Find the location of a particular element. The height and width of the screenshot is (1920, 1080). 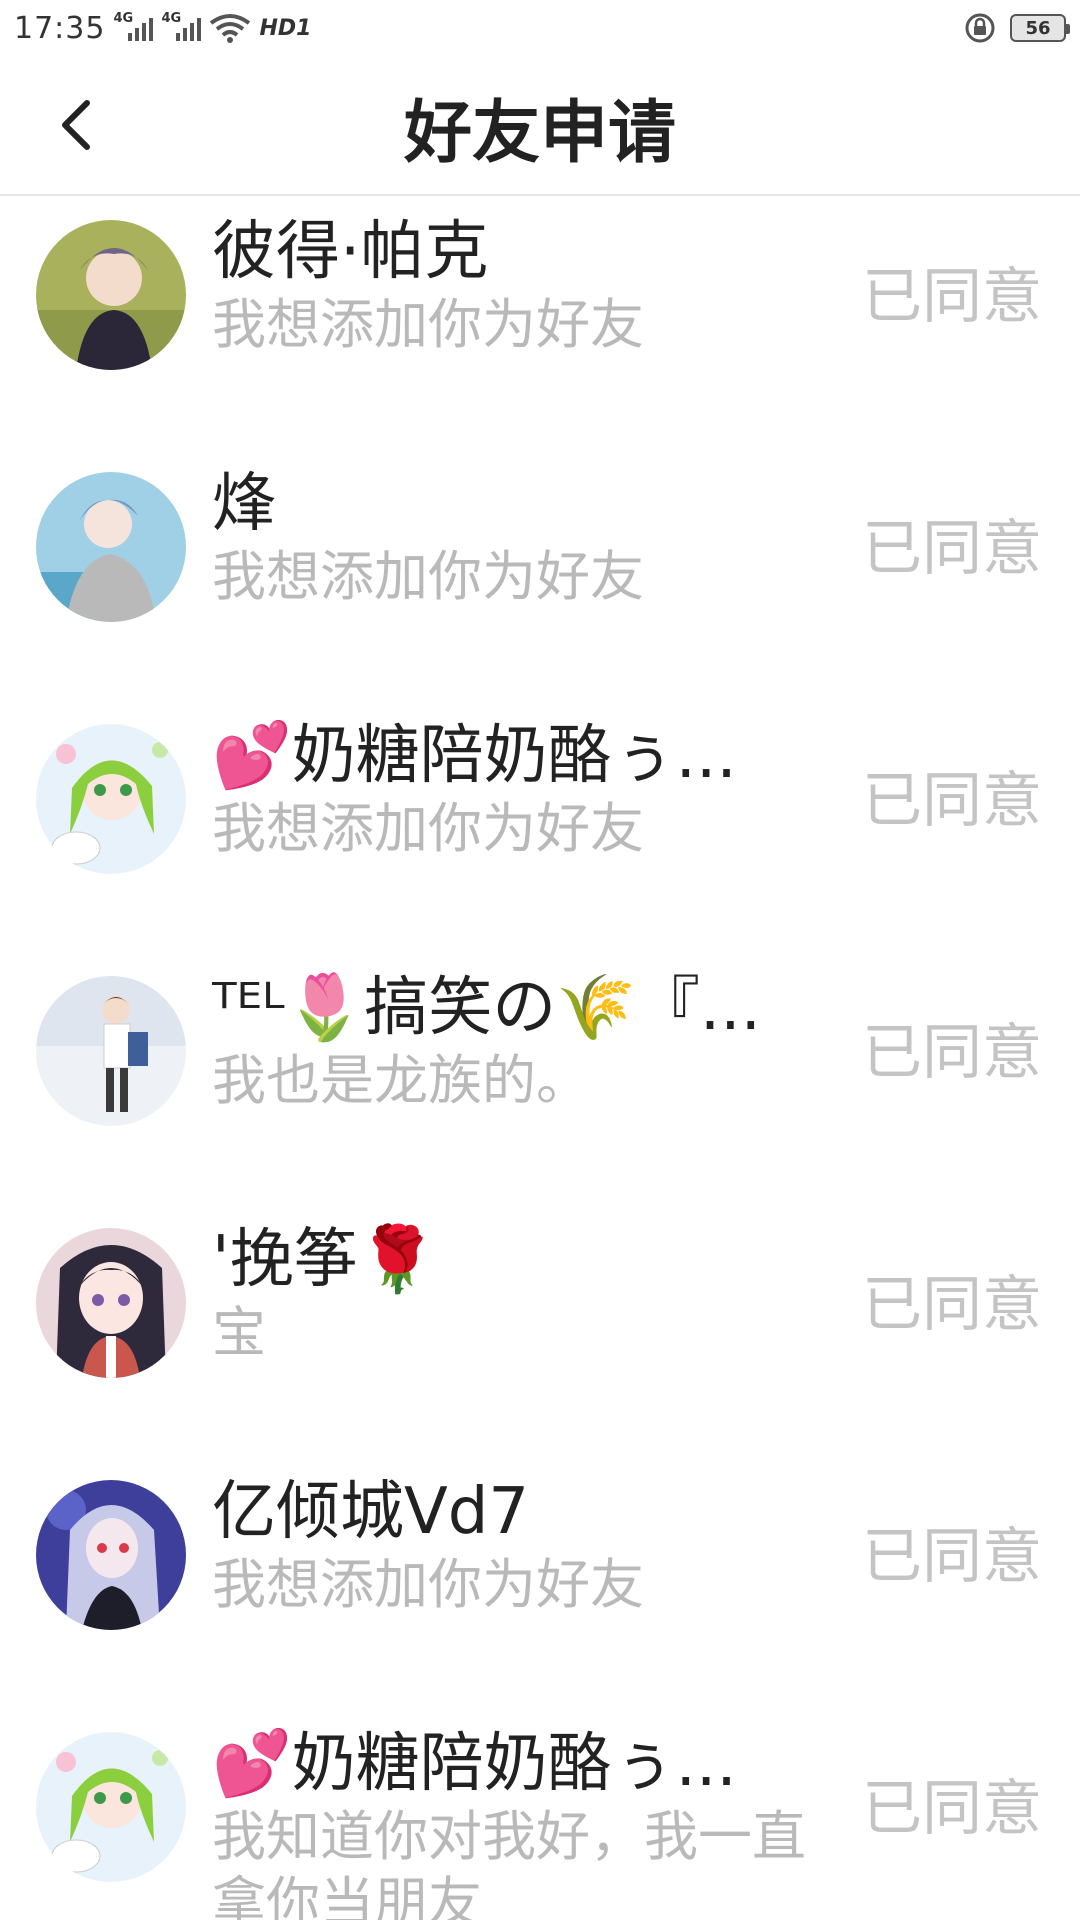

rotation-lock-icon is located at coordinates (980, 28).